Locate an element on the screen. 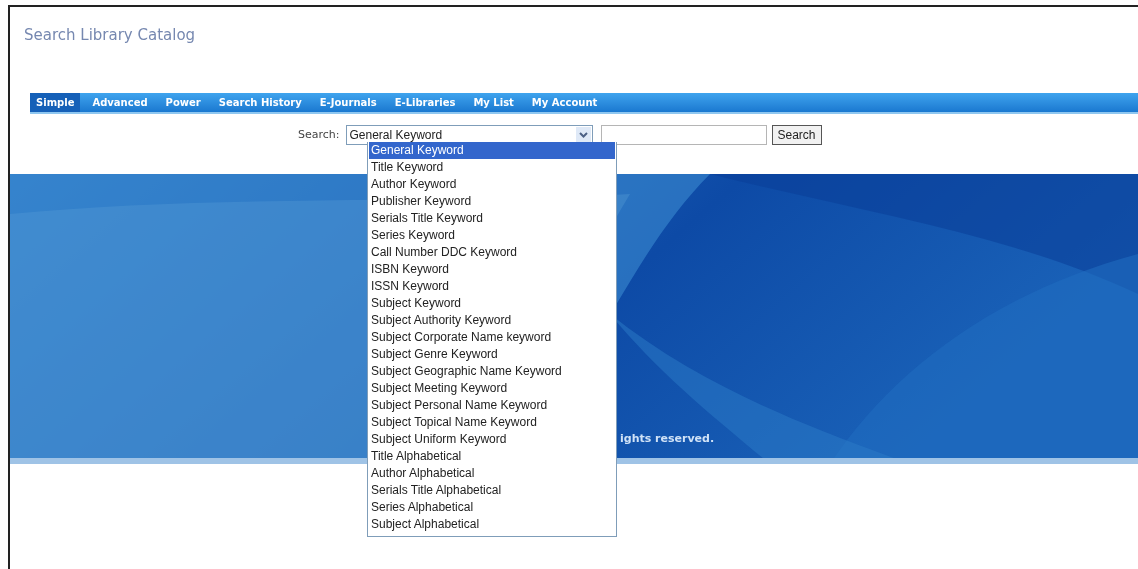 This screenshot has height=569, width=1138. dropdown-option: Subject Alphabetical is located at coordinates (492, 524).